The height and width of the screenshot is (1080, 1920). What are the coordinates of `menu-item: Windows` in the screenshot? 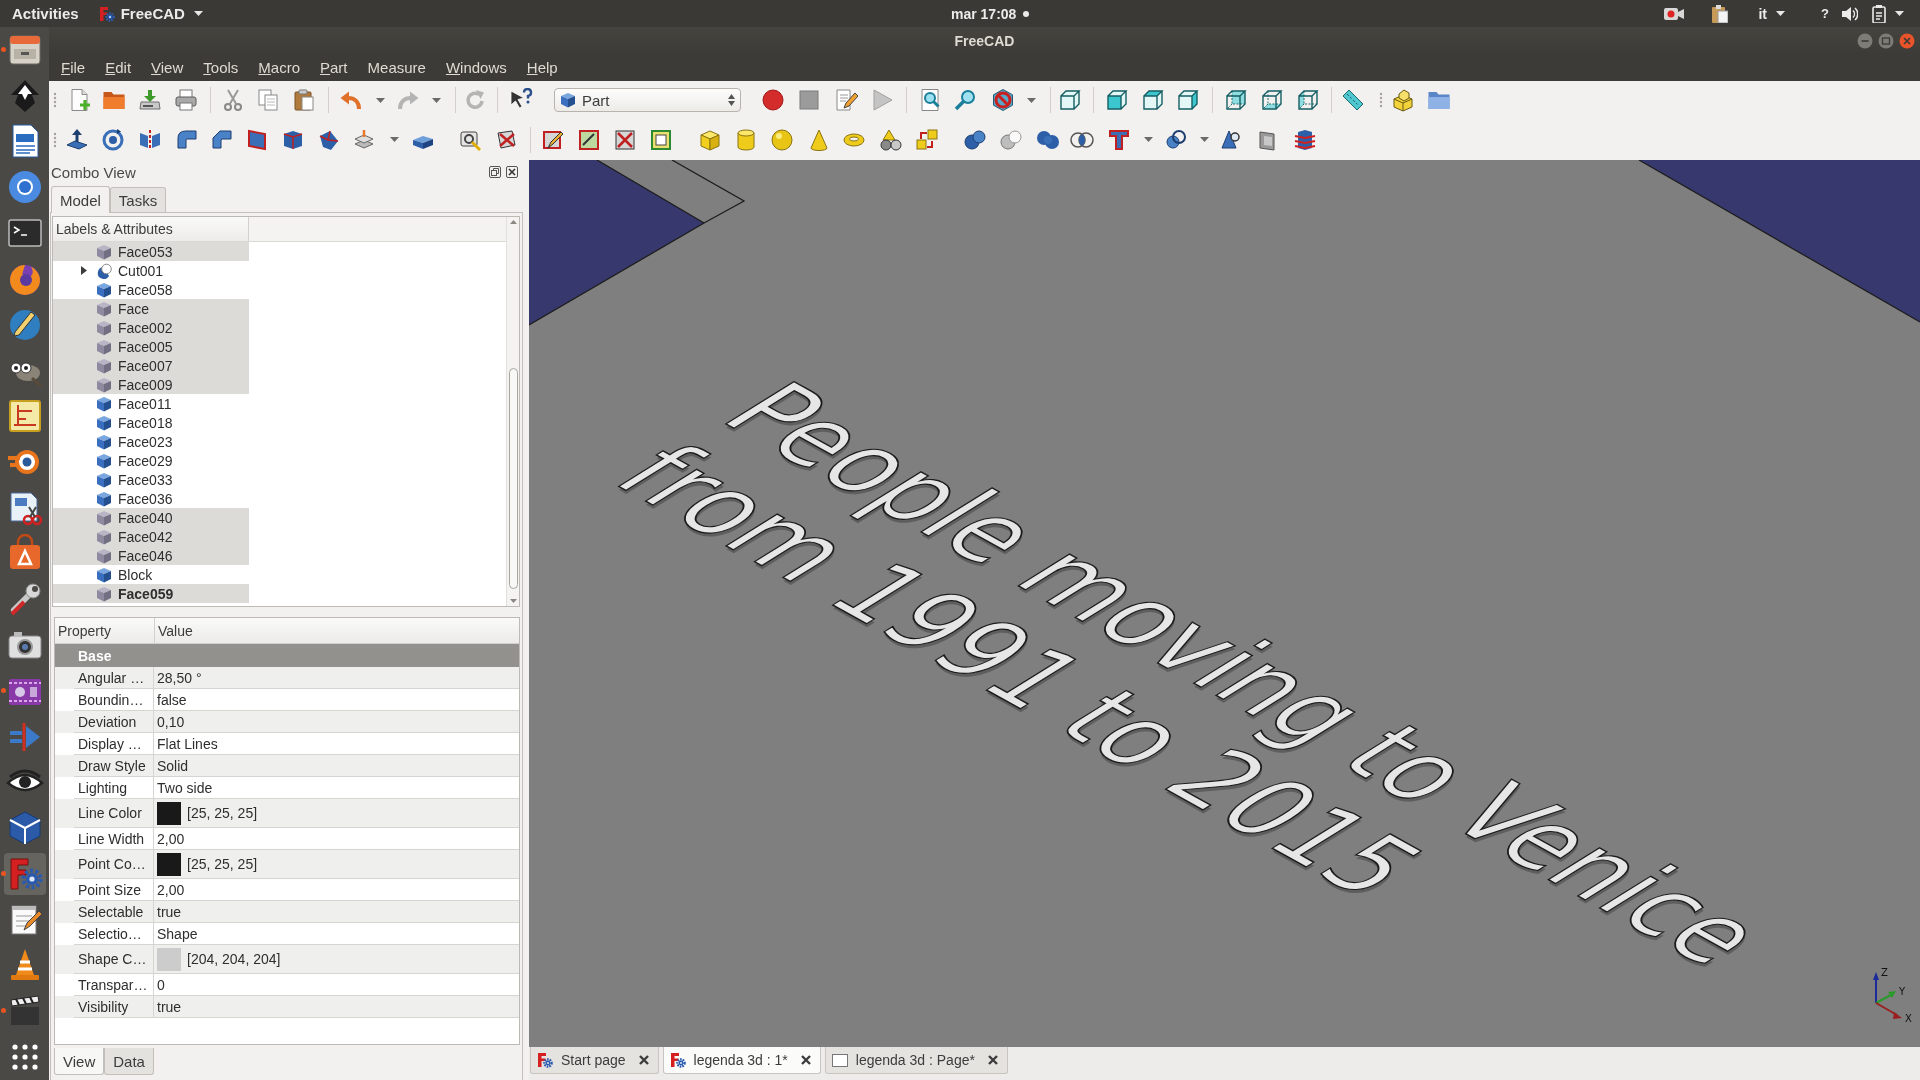 It's located at (476, 67).